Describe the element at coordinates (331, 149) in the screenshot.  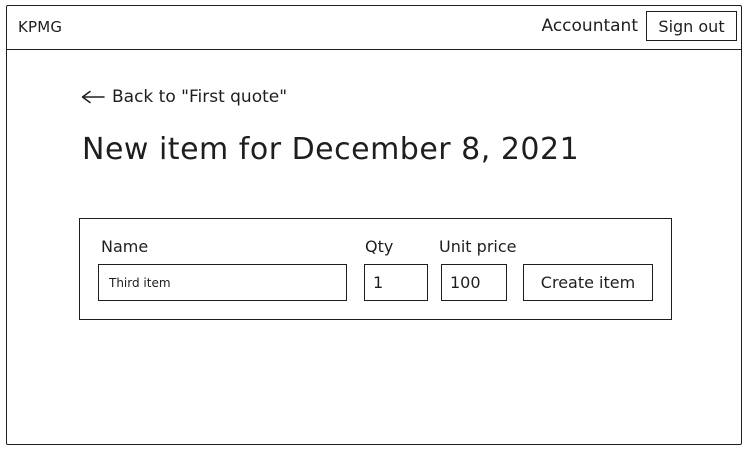
I see `page-title: New item for December 8, 2021` at that location.